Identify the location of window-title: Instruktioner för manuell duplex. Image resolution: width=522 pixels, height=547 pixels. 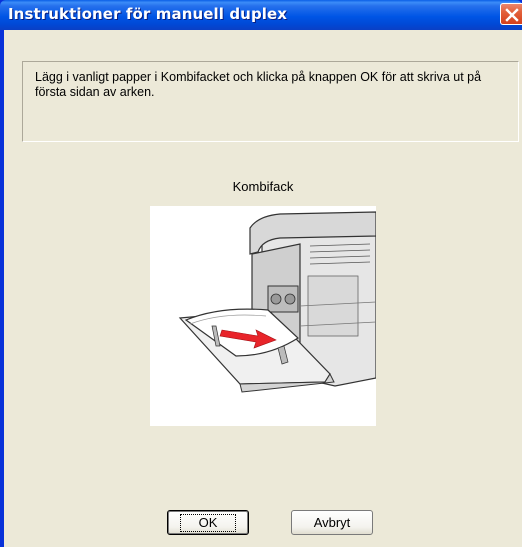
(148, 14).